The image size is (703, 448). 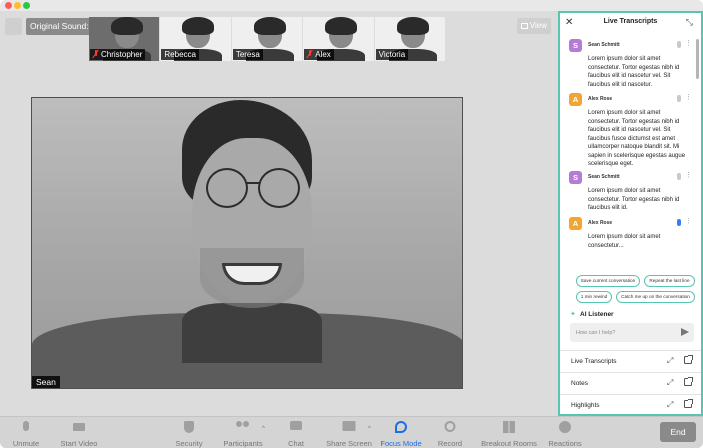 What do you see at coordinates (243, 443) in the screenshot?
I see `participants-label: Participants` at bounding box center [243, 443].